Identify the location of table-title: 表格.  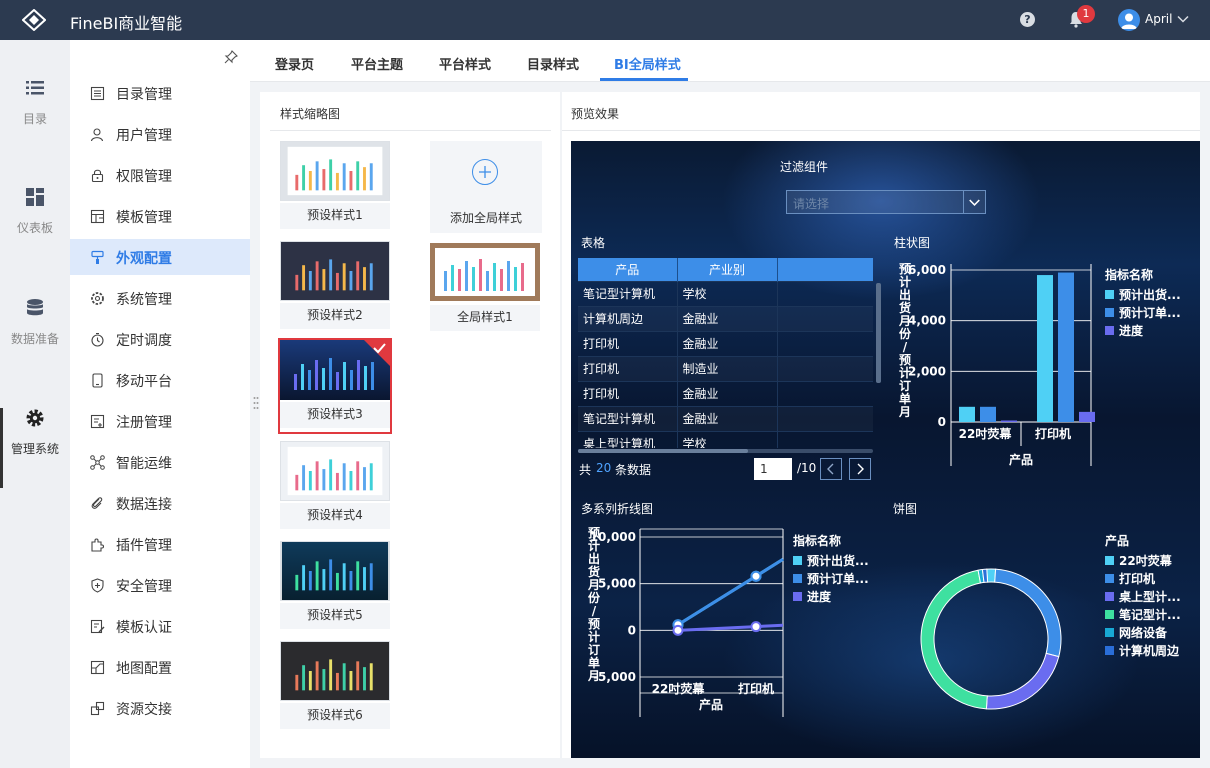
(593, 243).